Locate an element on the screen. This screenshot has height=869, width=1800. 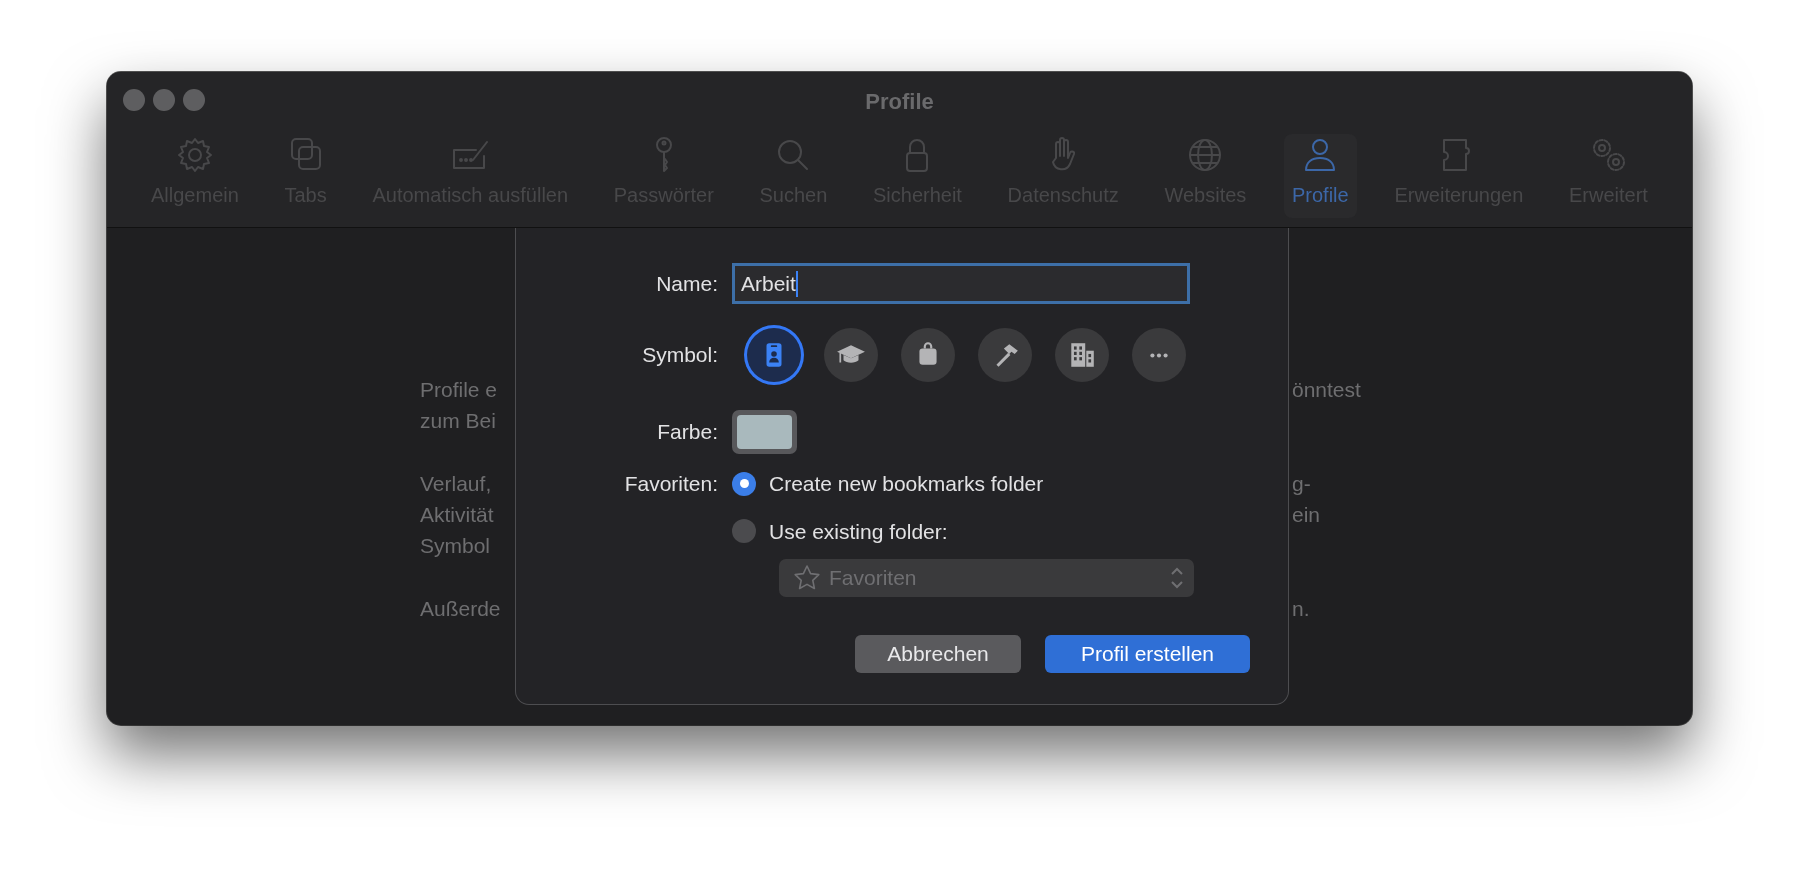
name-label: Name: is located at coordinates (687, 283).